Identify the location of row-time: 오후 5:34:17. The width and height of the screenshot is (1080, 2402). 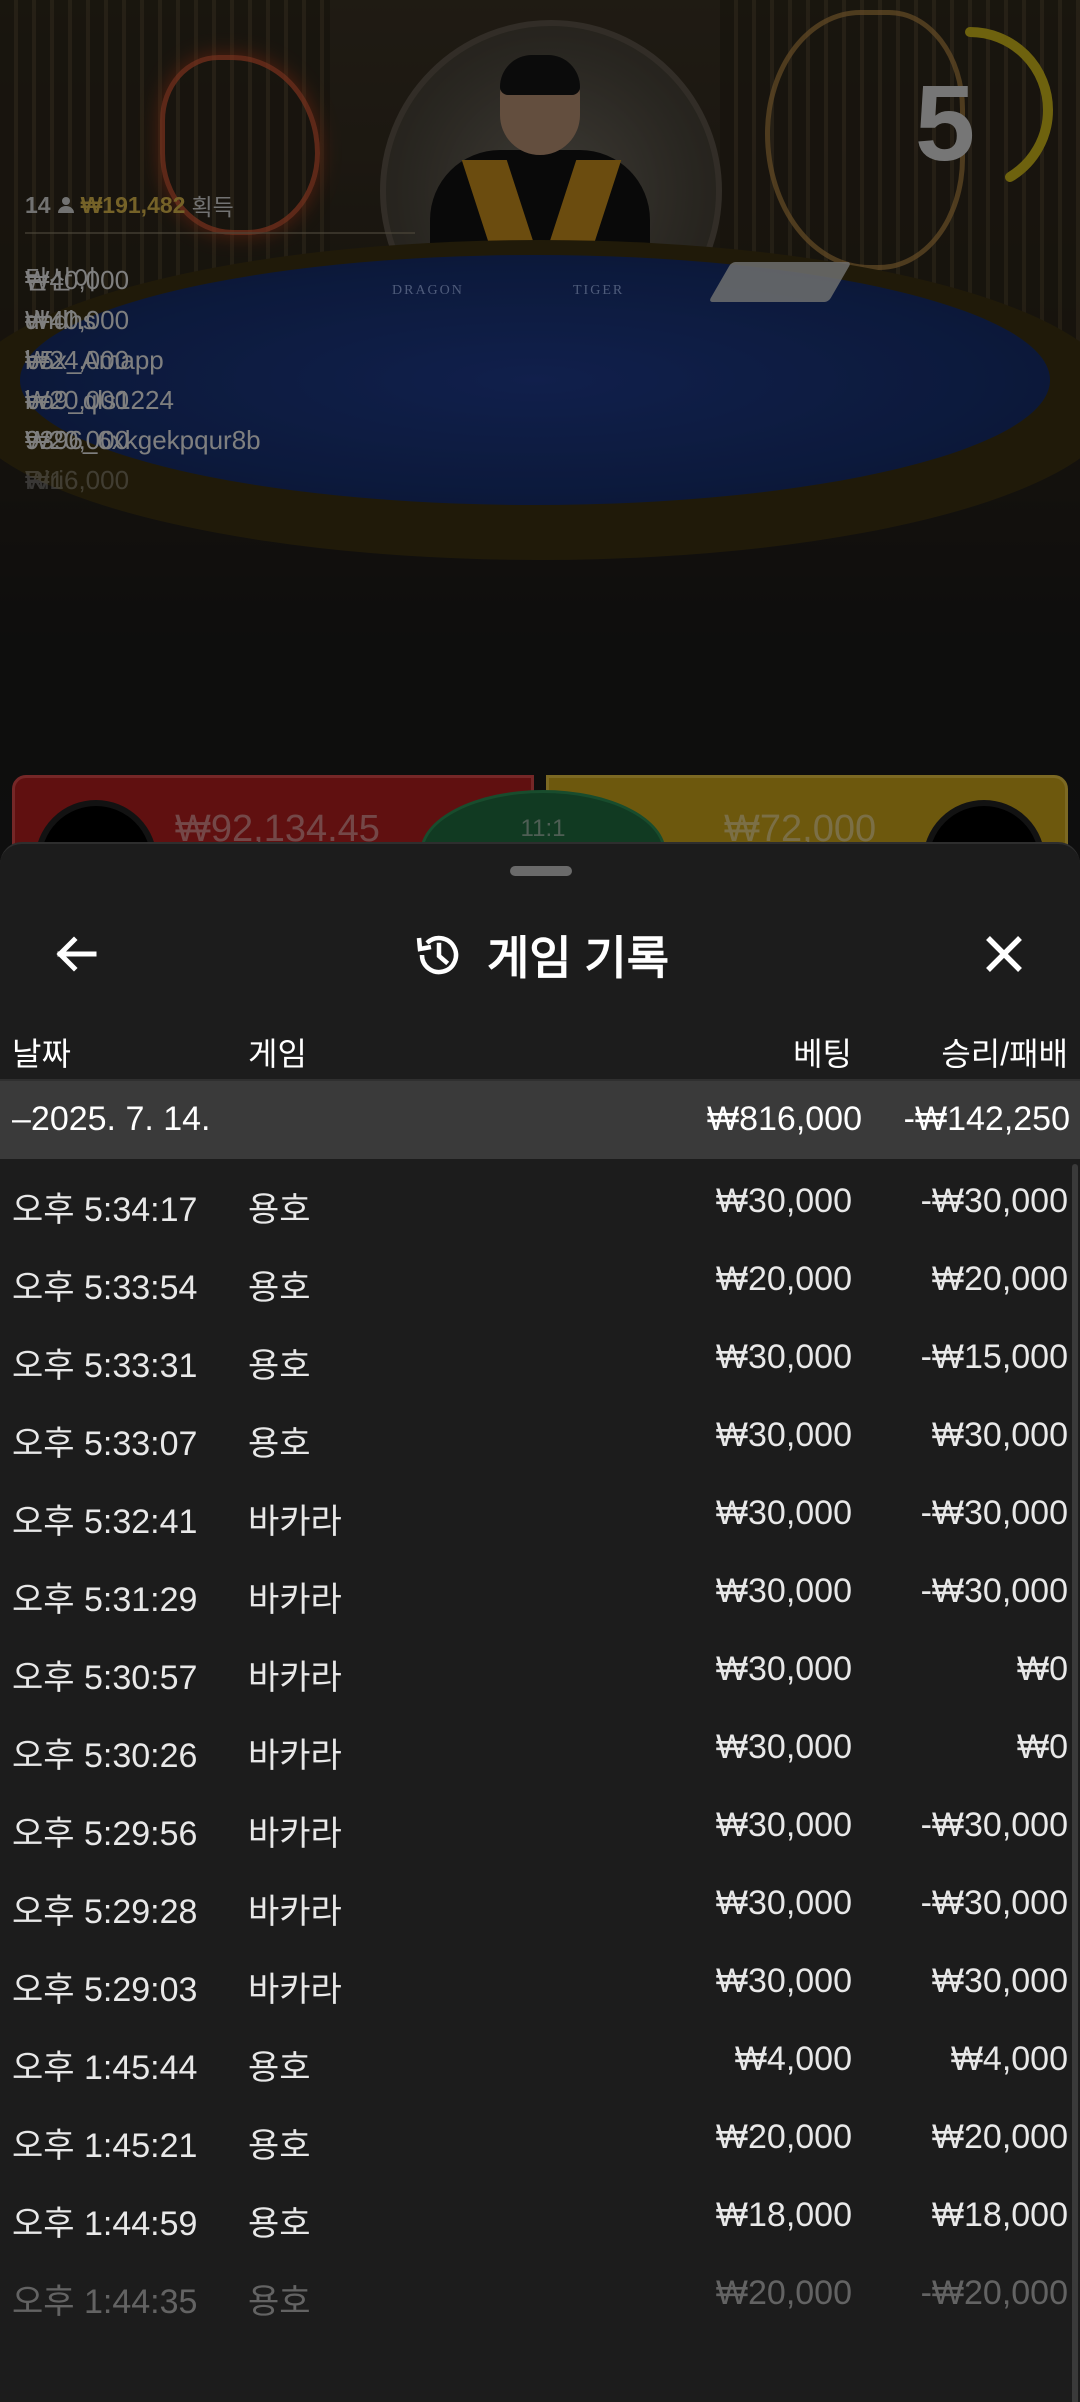
(105, 1210).